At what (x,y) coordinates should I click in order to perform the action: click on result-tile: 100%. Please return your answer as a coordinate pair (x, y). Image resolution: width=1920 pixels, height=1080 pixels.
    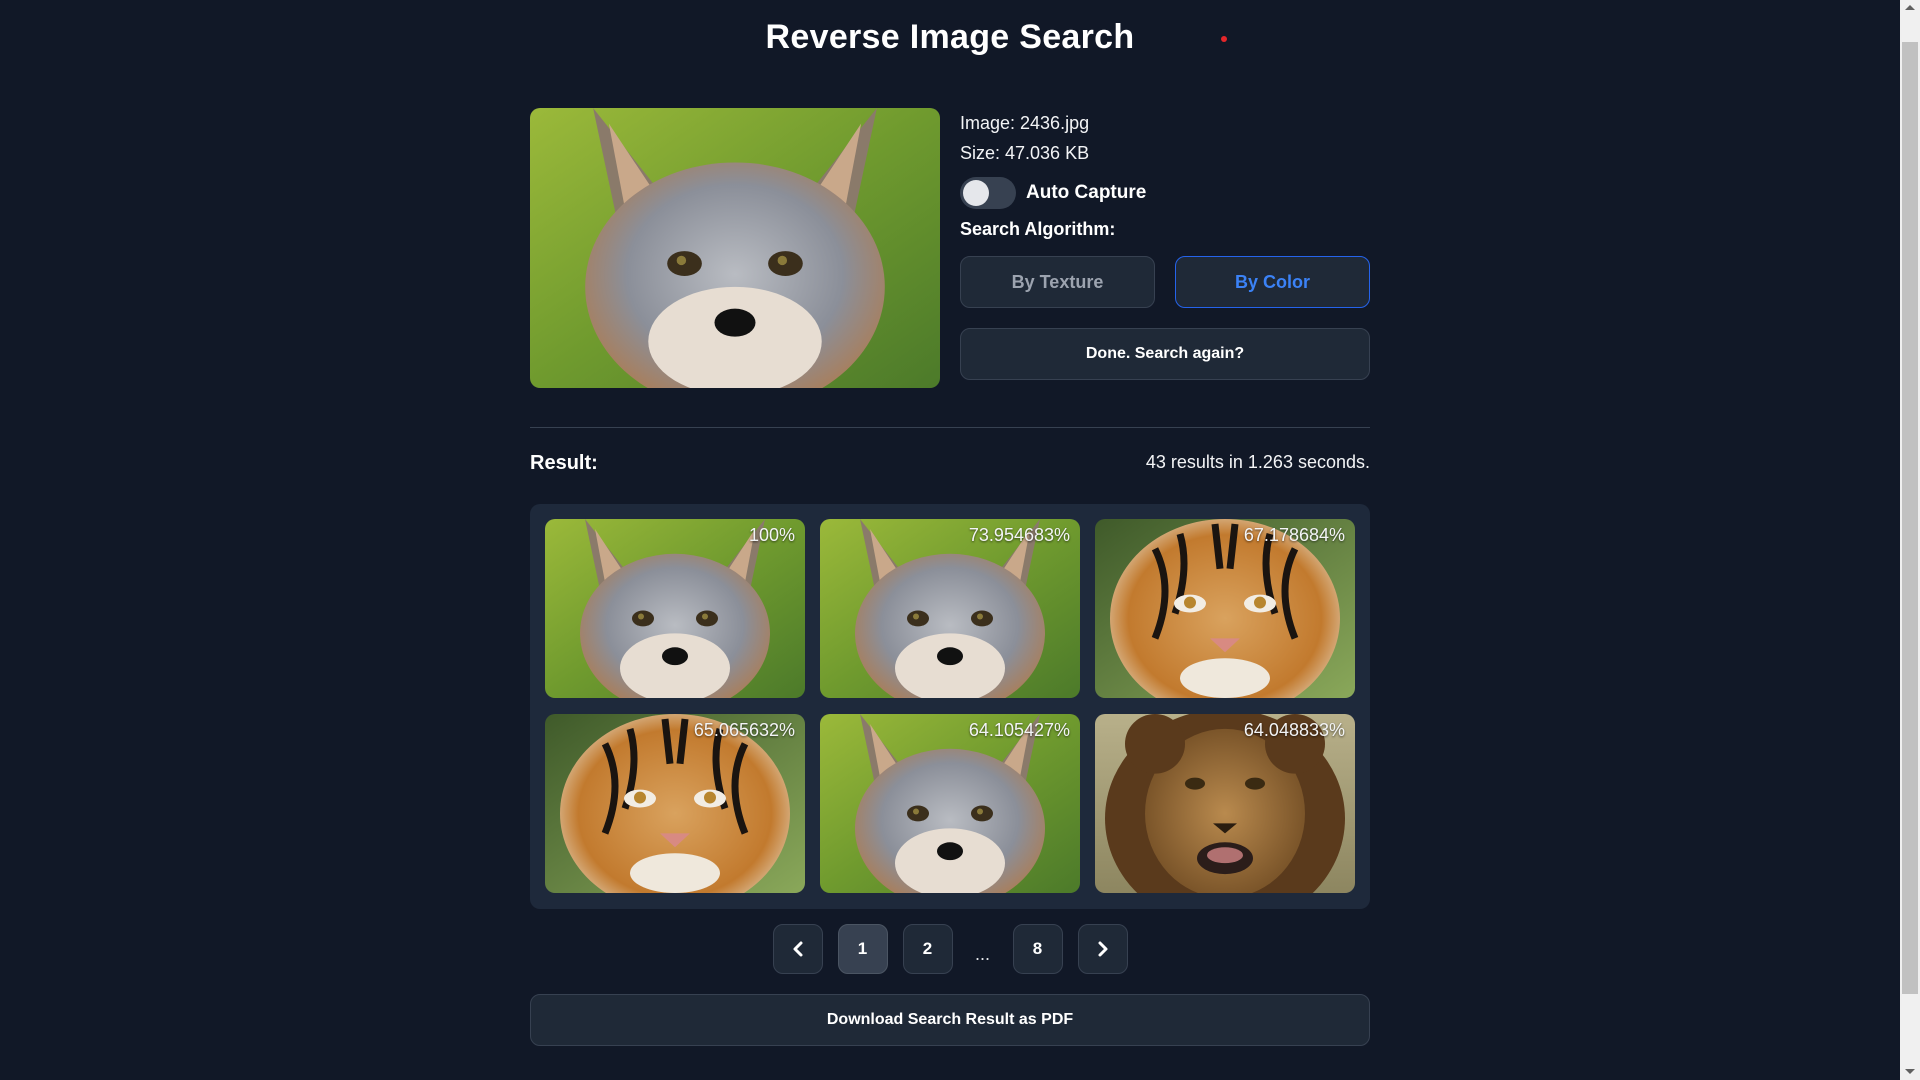
    Looking at the image, I should click on (675, 608).